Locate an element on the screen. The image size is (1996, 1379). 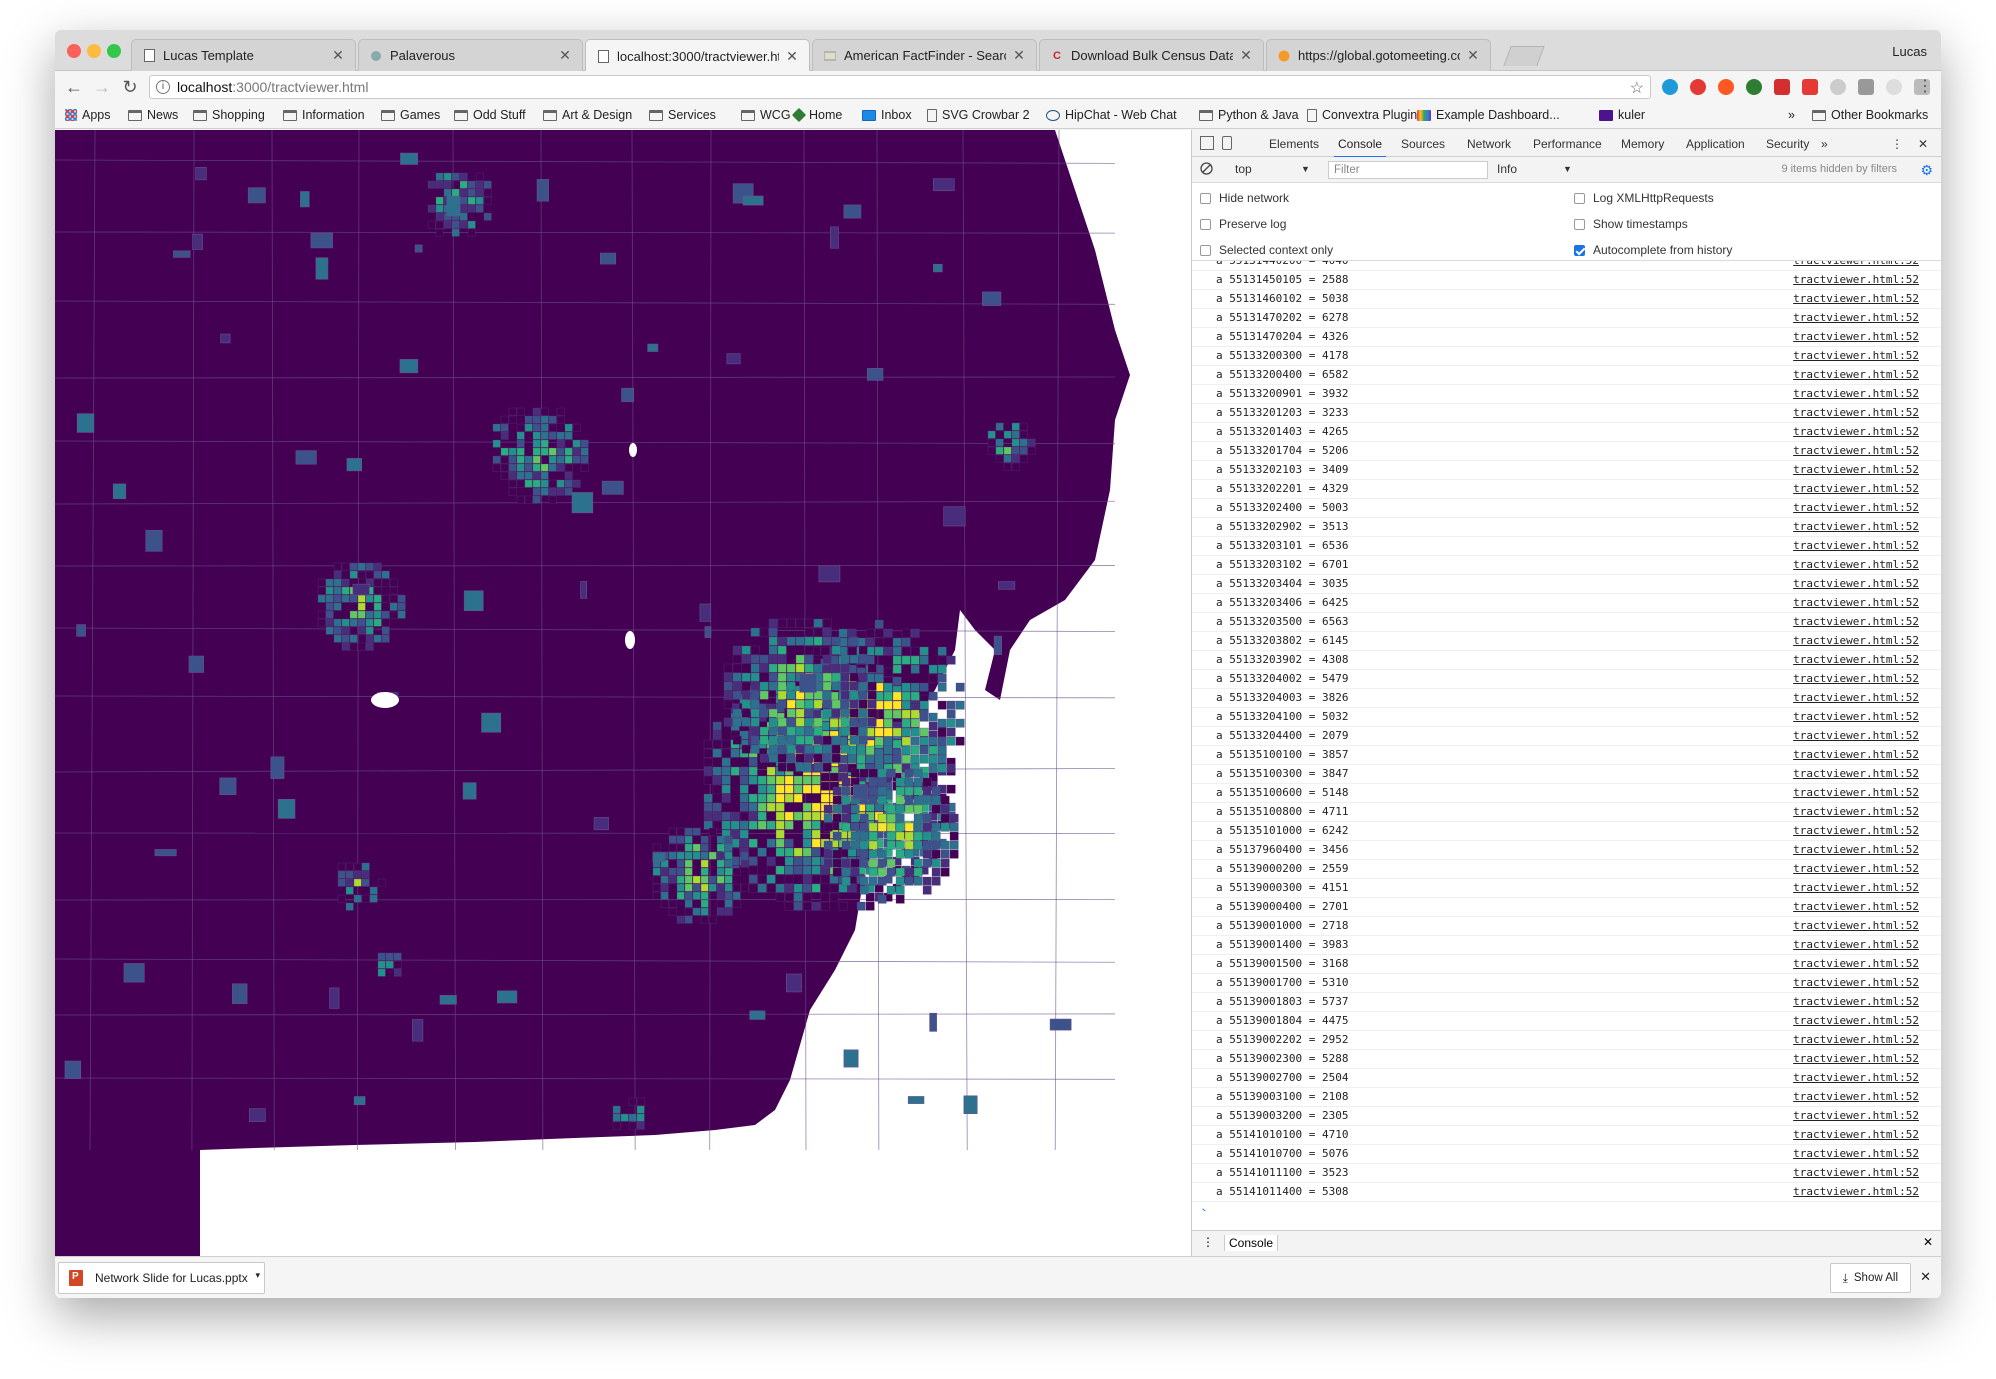
drawer-menu-icon: ⋮ is located at coordinates (1208, 1242).